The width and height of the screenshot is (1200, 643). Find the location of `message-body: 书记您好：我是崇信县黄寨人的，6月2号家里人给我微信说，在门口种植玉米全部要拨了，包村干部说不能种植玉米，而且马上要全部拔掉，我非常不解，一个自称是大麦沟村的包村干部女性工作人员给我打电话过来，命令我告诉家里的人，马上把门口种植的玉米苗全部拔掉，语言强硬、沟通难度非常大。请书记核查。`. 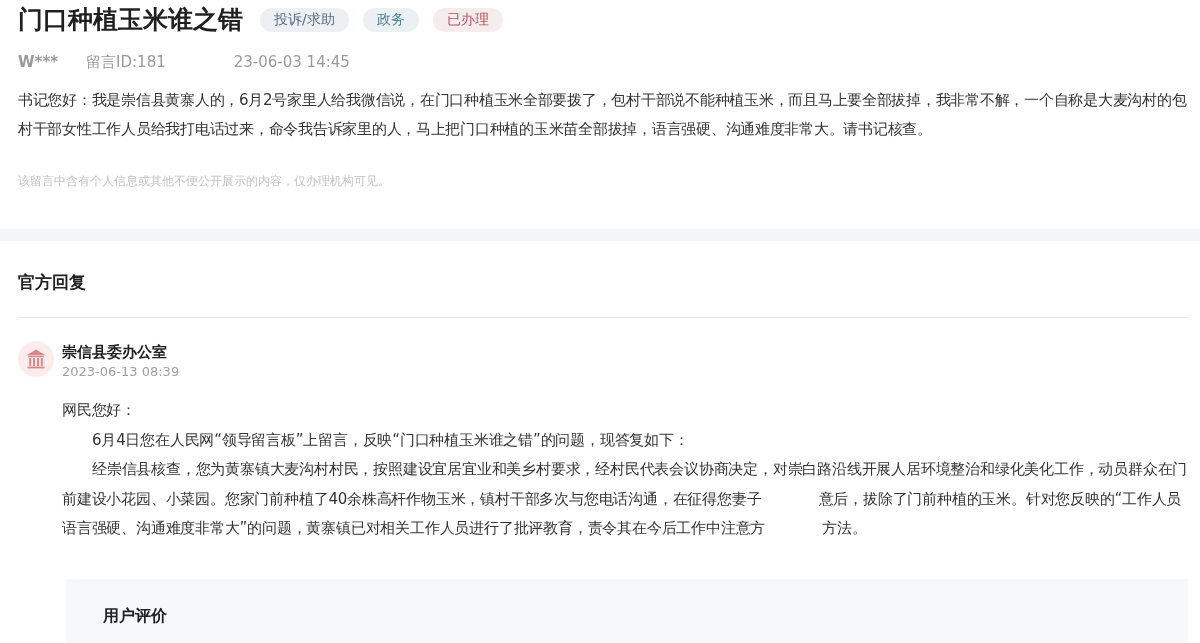

message-body: 书记您好：我是崇信县黄寨人的，6月2号家里人给我微信说，在门口种植玉米全部要拨了，包村干部说不能种植玉米，而且马上要全部拔掉，我非常不解，一个自称是大麦沟村的包村干部女性工作人员给我打电话过来，命令我告诉家里的人，马上把门口种植的玉米苗全部拔掉，语言强硬、沟通难度非常大。请书记核查。 is located at coordinates (603, 115).